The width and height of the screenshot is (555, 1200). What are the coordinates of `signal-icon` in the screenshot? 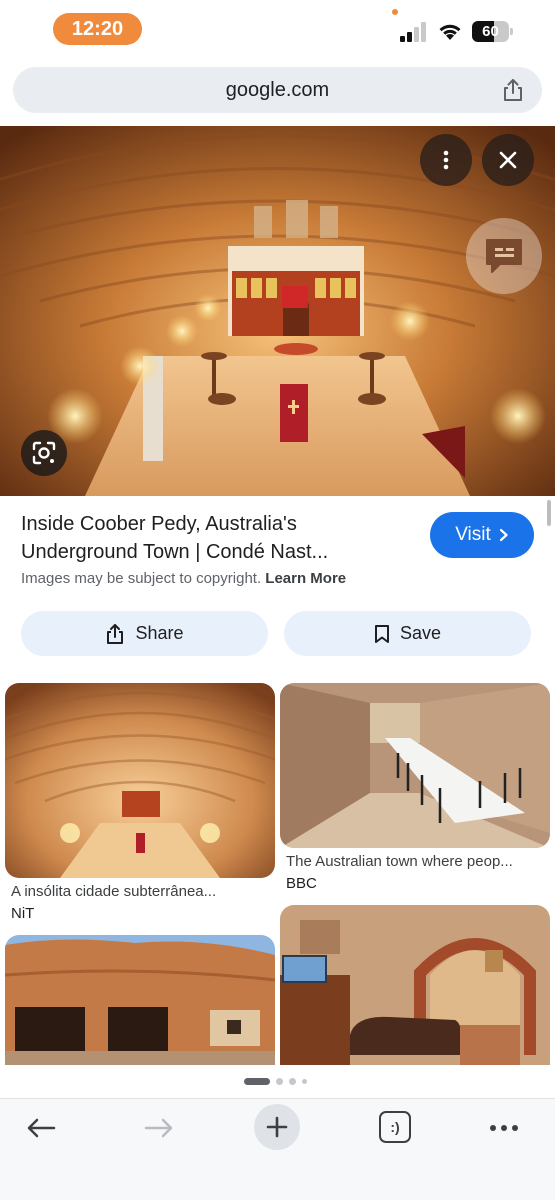 It's located at (413, 32).